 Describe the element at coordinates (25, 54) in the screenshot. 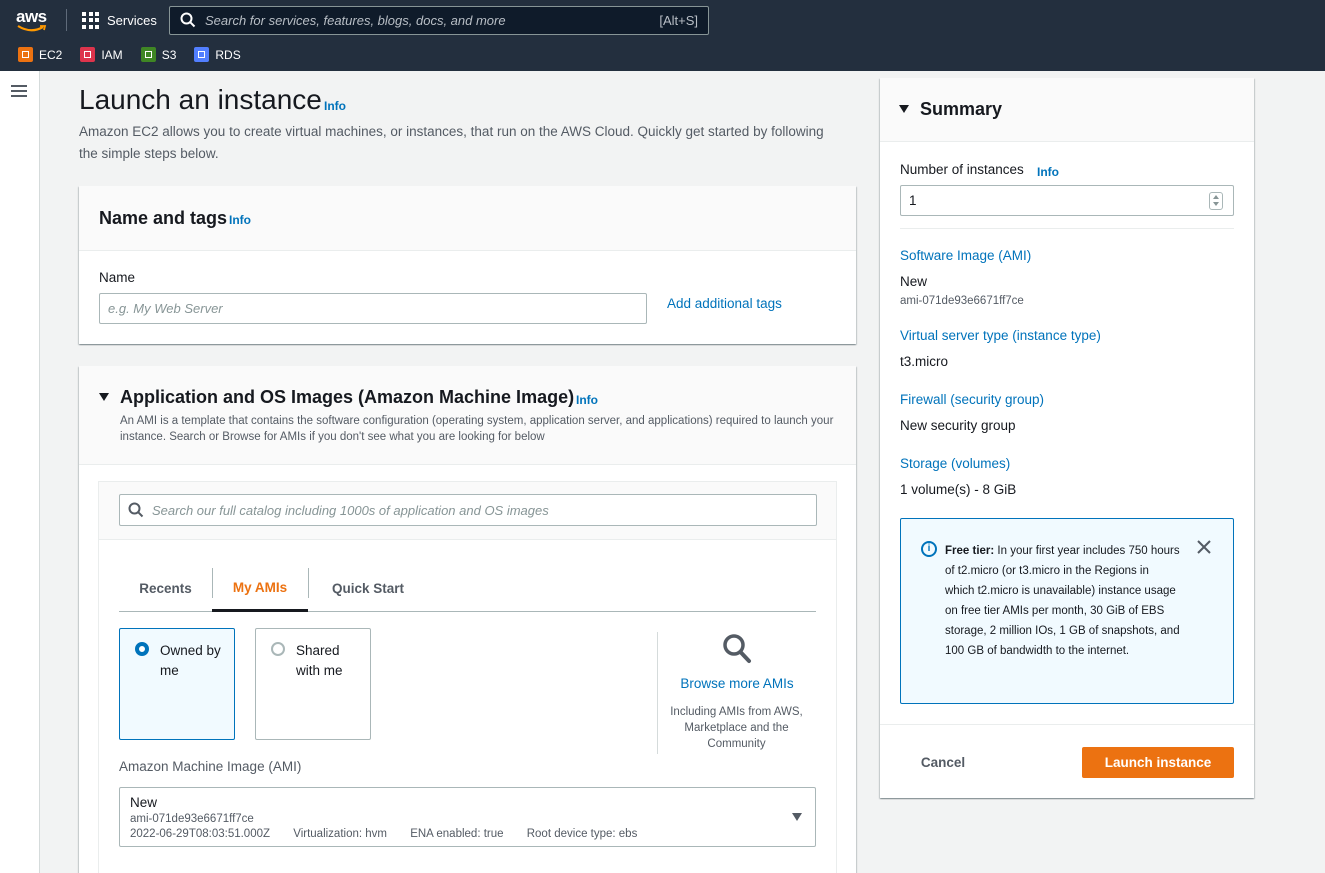

I see `ec2-icon` at that location.